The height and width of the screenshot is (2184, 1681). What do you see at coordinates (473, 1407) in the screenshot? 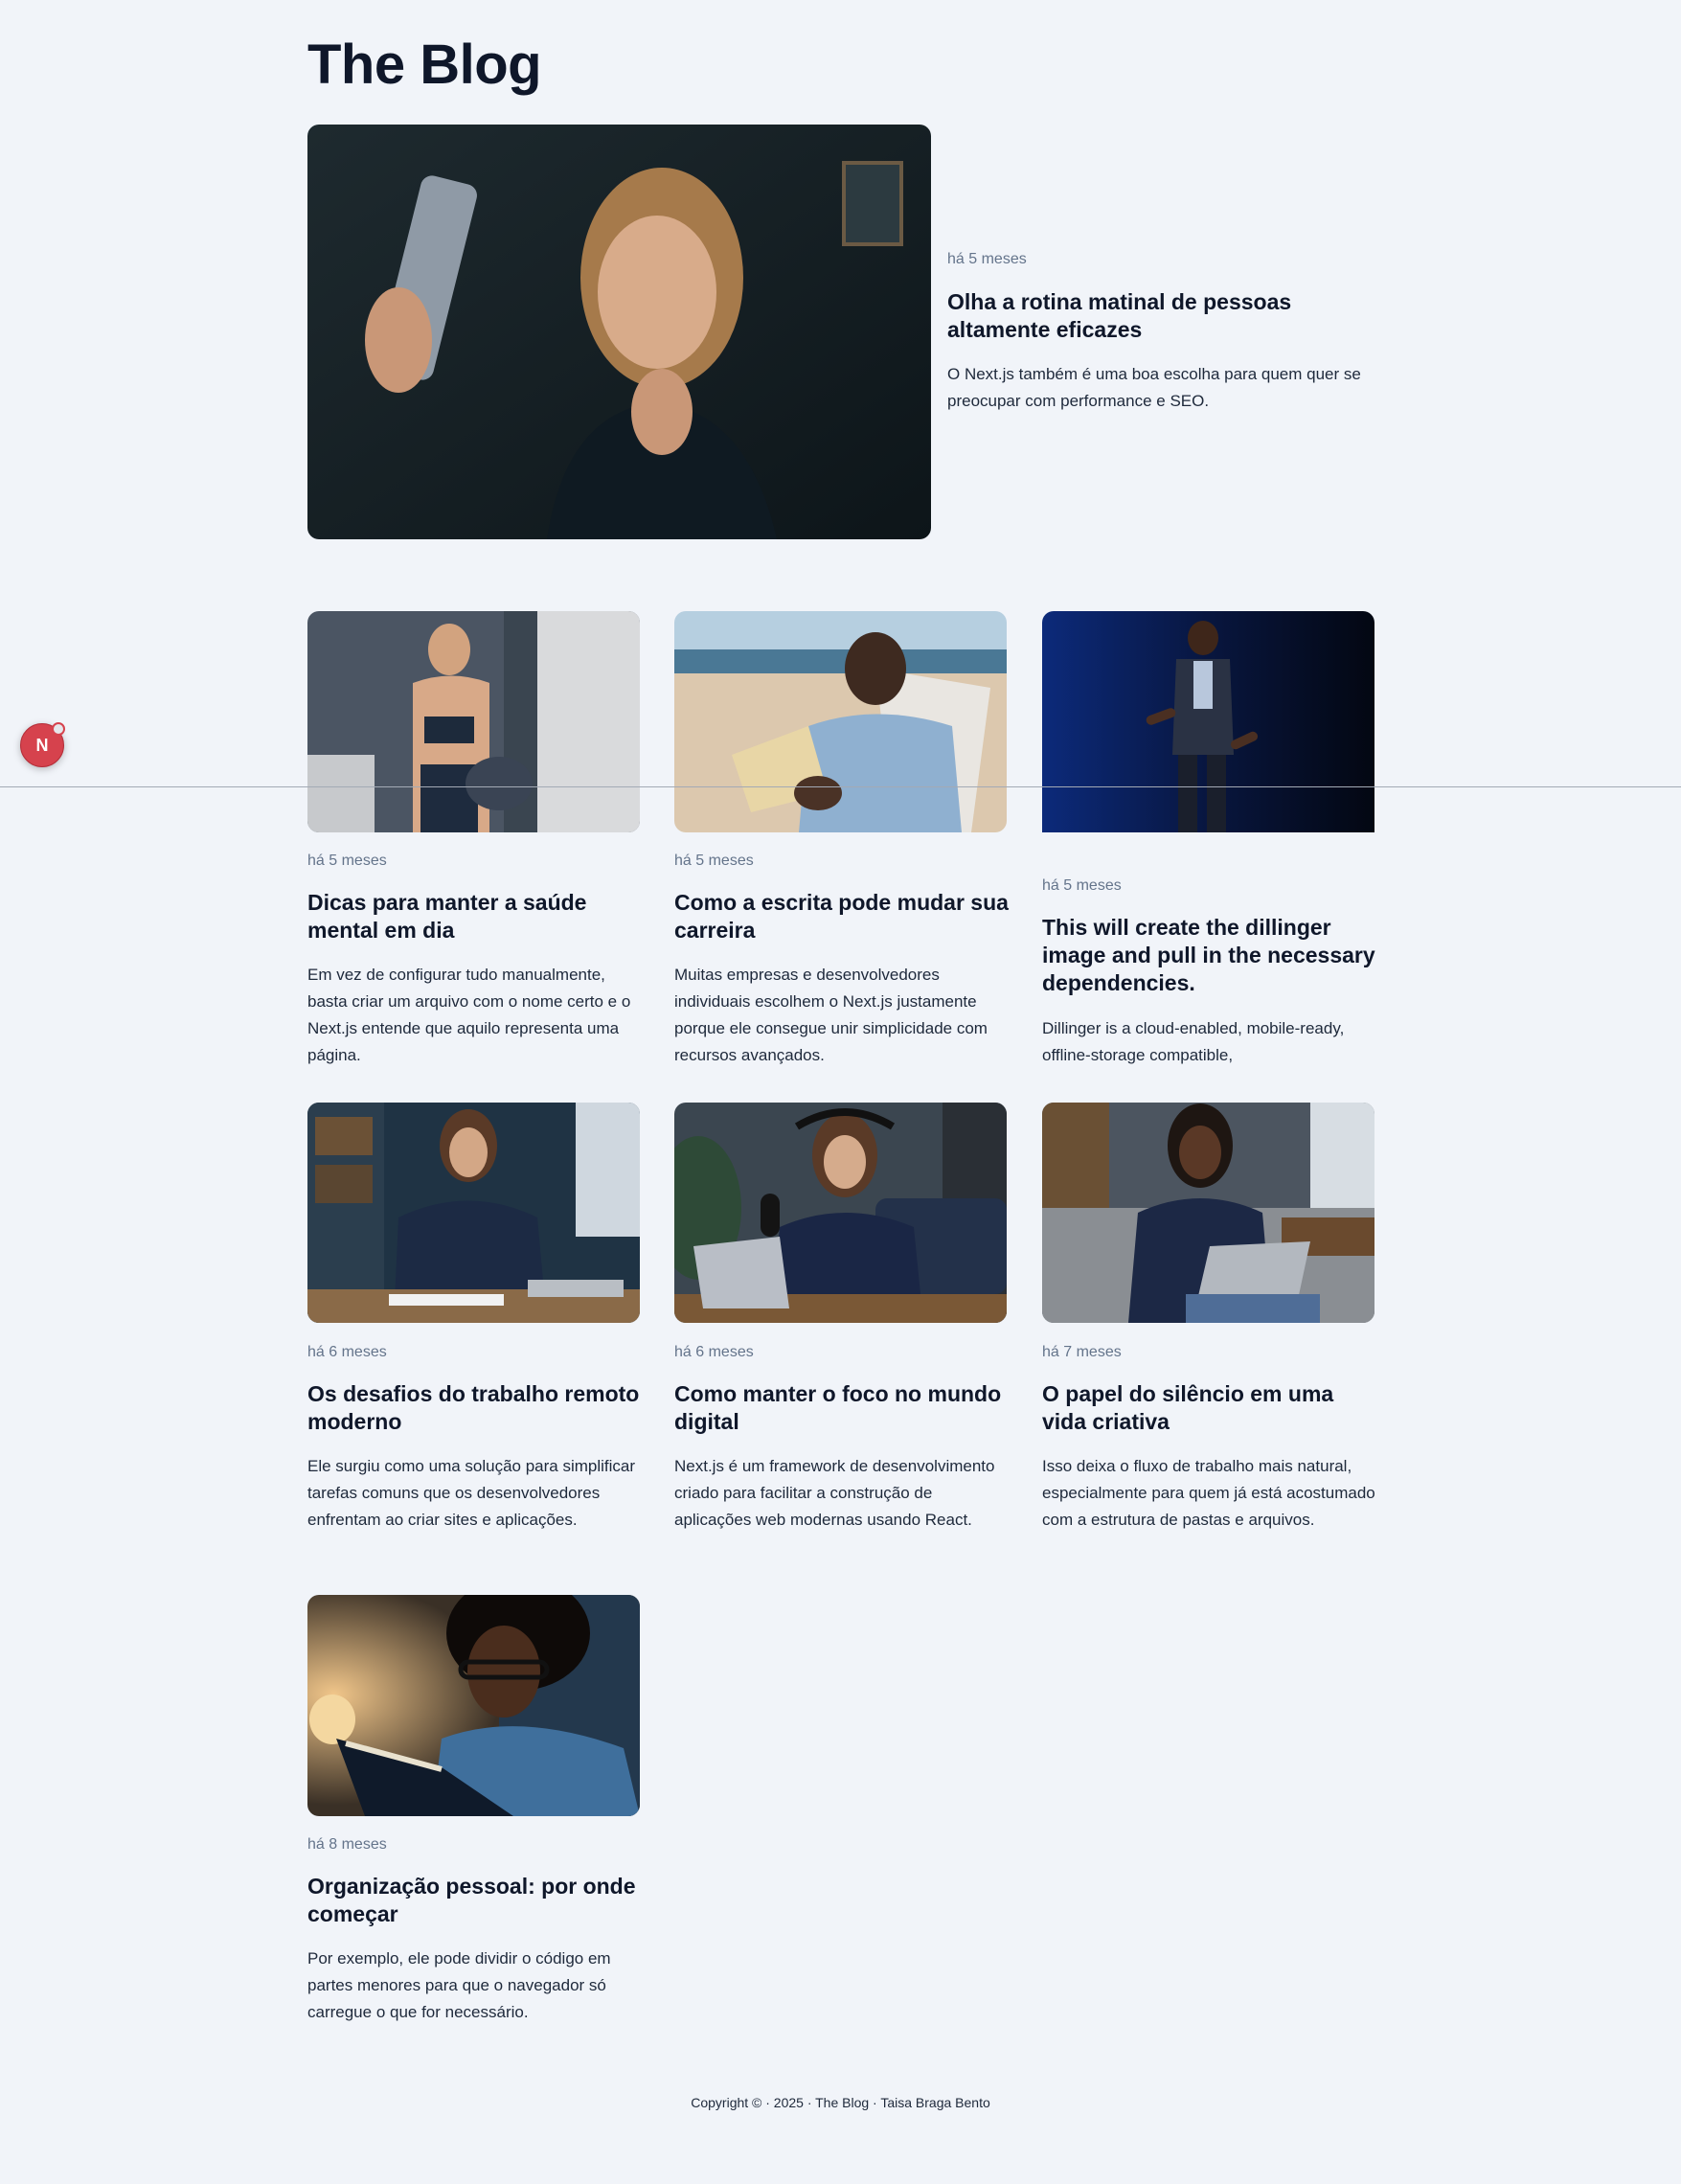
I see `post-link: Os desafios do trabalho remoto moderno` at bounding box center [473, 1407].